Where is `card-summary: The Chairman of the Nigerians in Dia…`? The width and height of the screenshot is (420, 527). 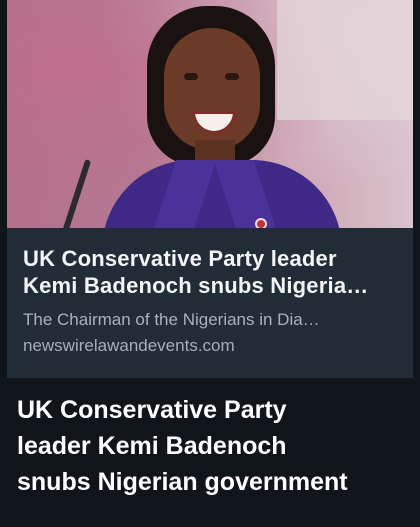 card-summary: The Chairman of the Nigerians in Dia… is located at coordinates (171, 319).